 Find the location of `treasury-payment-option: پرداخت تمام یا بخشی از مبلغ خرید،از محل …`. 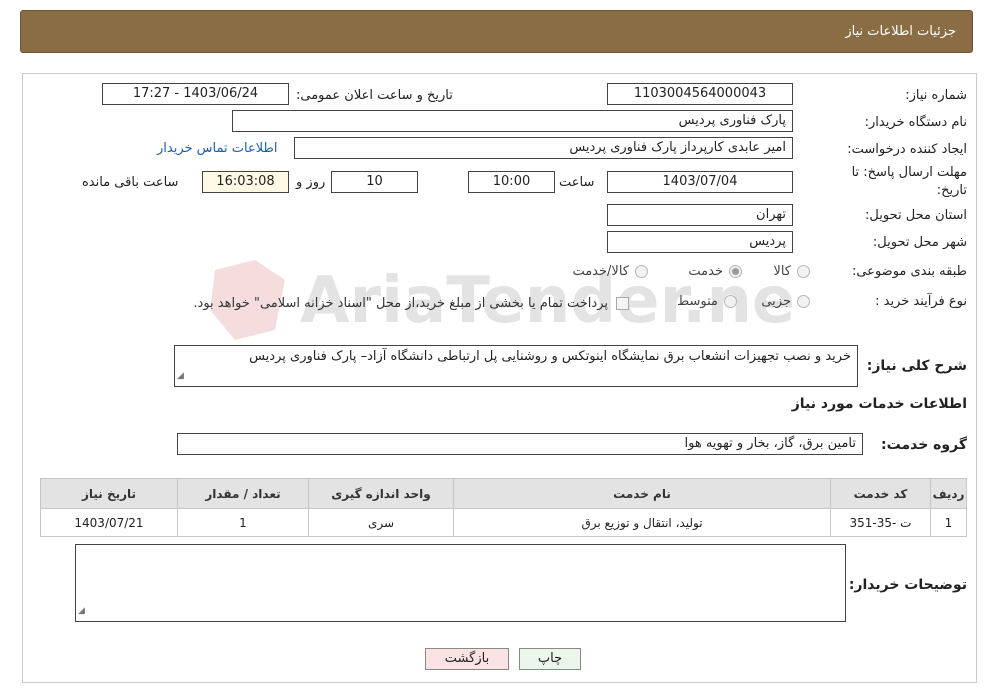

treasury-payment-option: پرداخت تمام یا بخشی از مبلغ خرید،از محل … is located at coordinates (411, 303).